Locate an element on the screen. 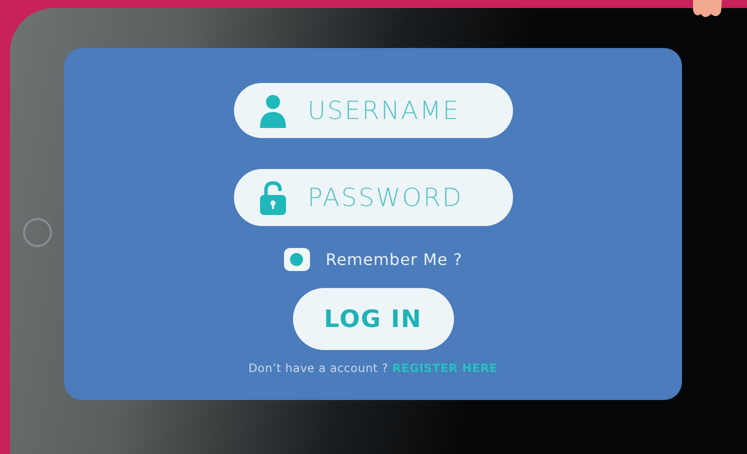  user-icon is located at coordinates (273, 111).